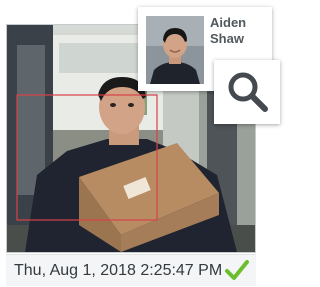  I want to click on person-first-name: Aiden, so click(228, 22).